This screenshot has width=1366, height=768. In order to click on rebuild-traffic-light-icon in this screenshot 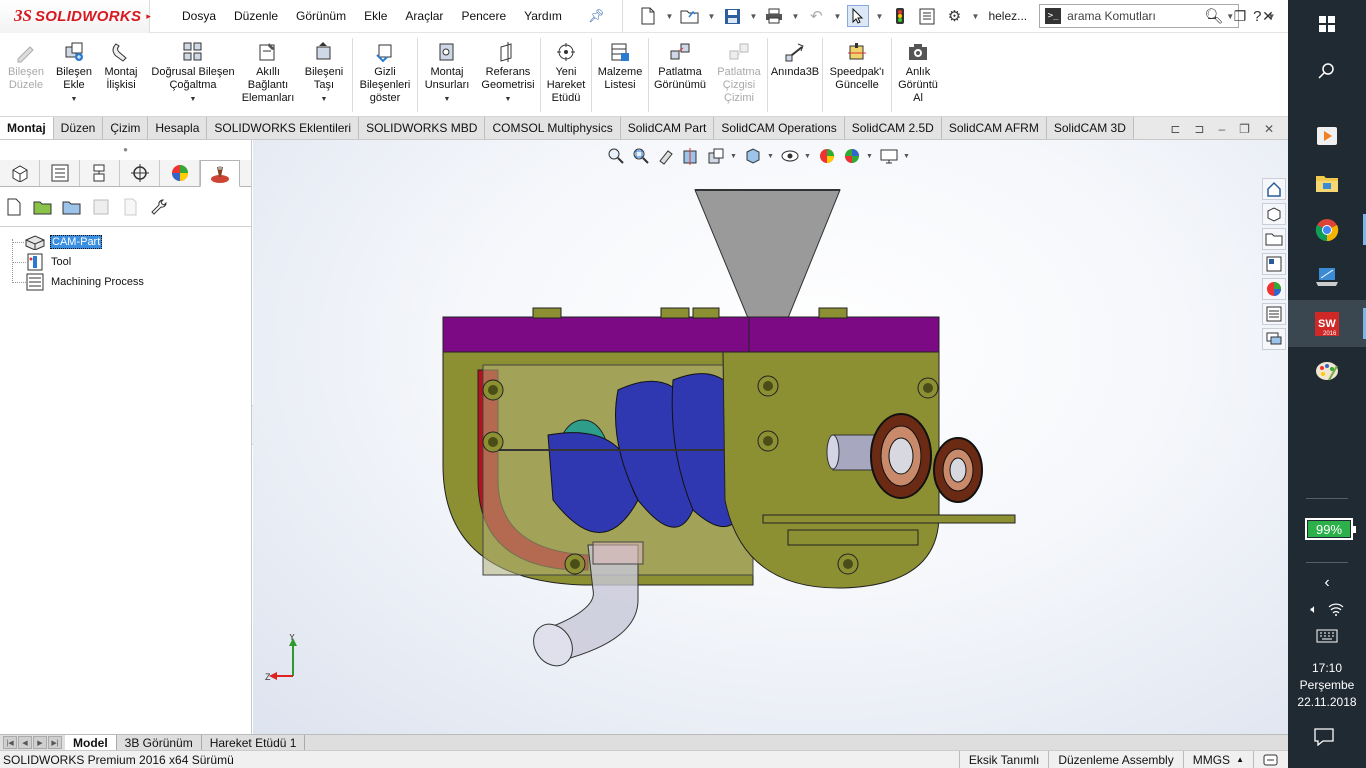, I will do `click(900, 16)`.